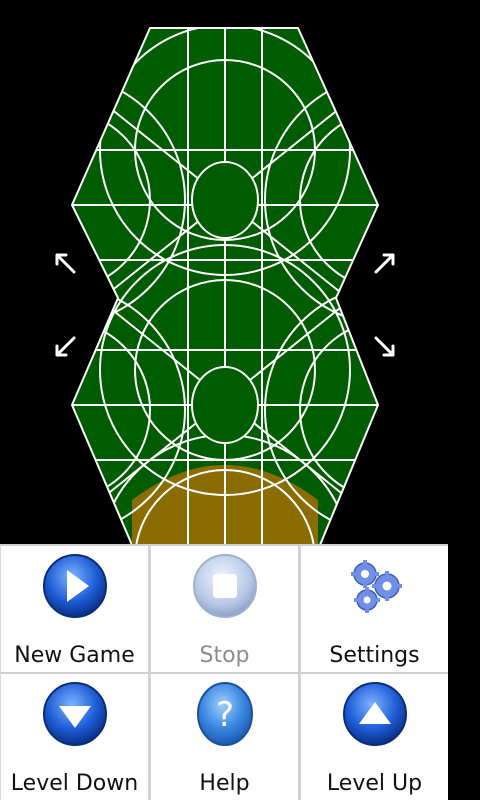 Image resolution: width=480 pixels, height=800 pixels. I want to click on stop-label: Stop, so click(224, 655).